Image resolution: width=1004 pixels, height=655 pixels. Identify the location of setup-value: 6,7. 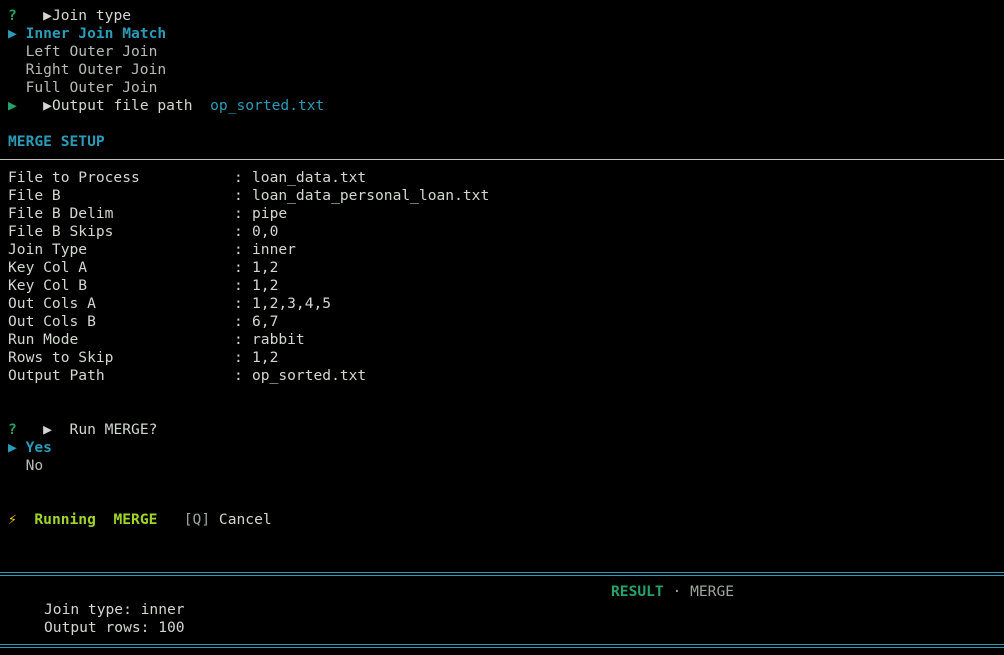
(265, 321).